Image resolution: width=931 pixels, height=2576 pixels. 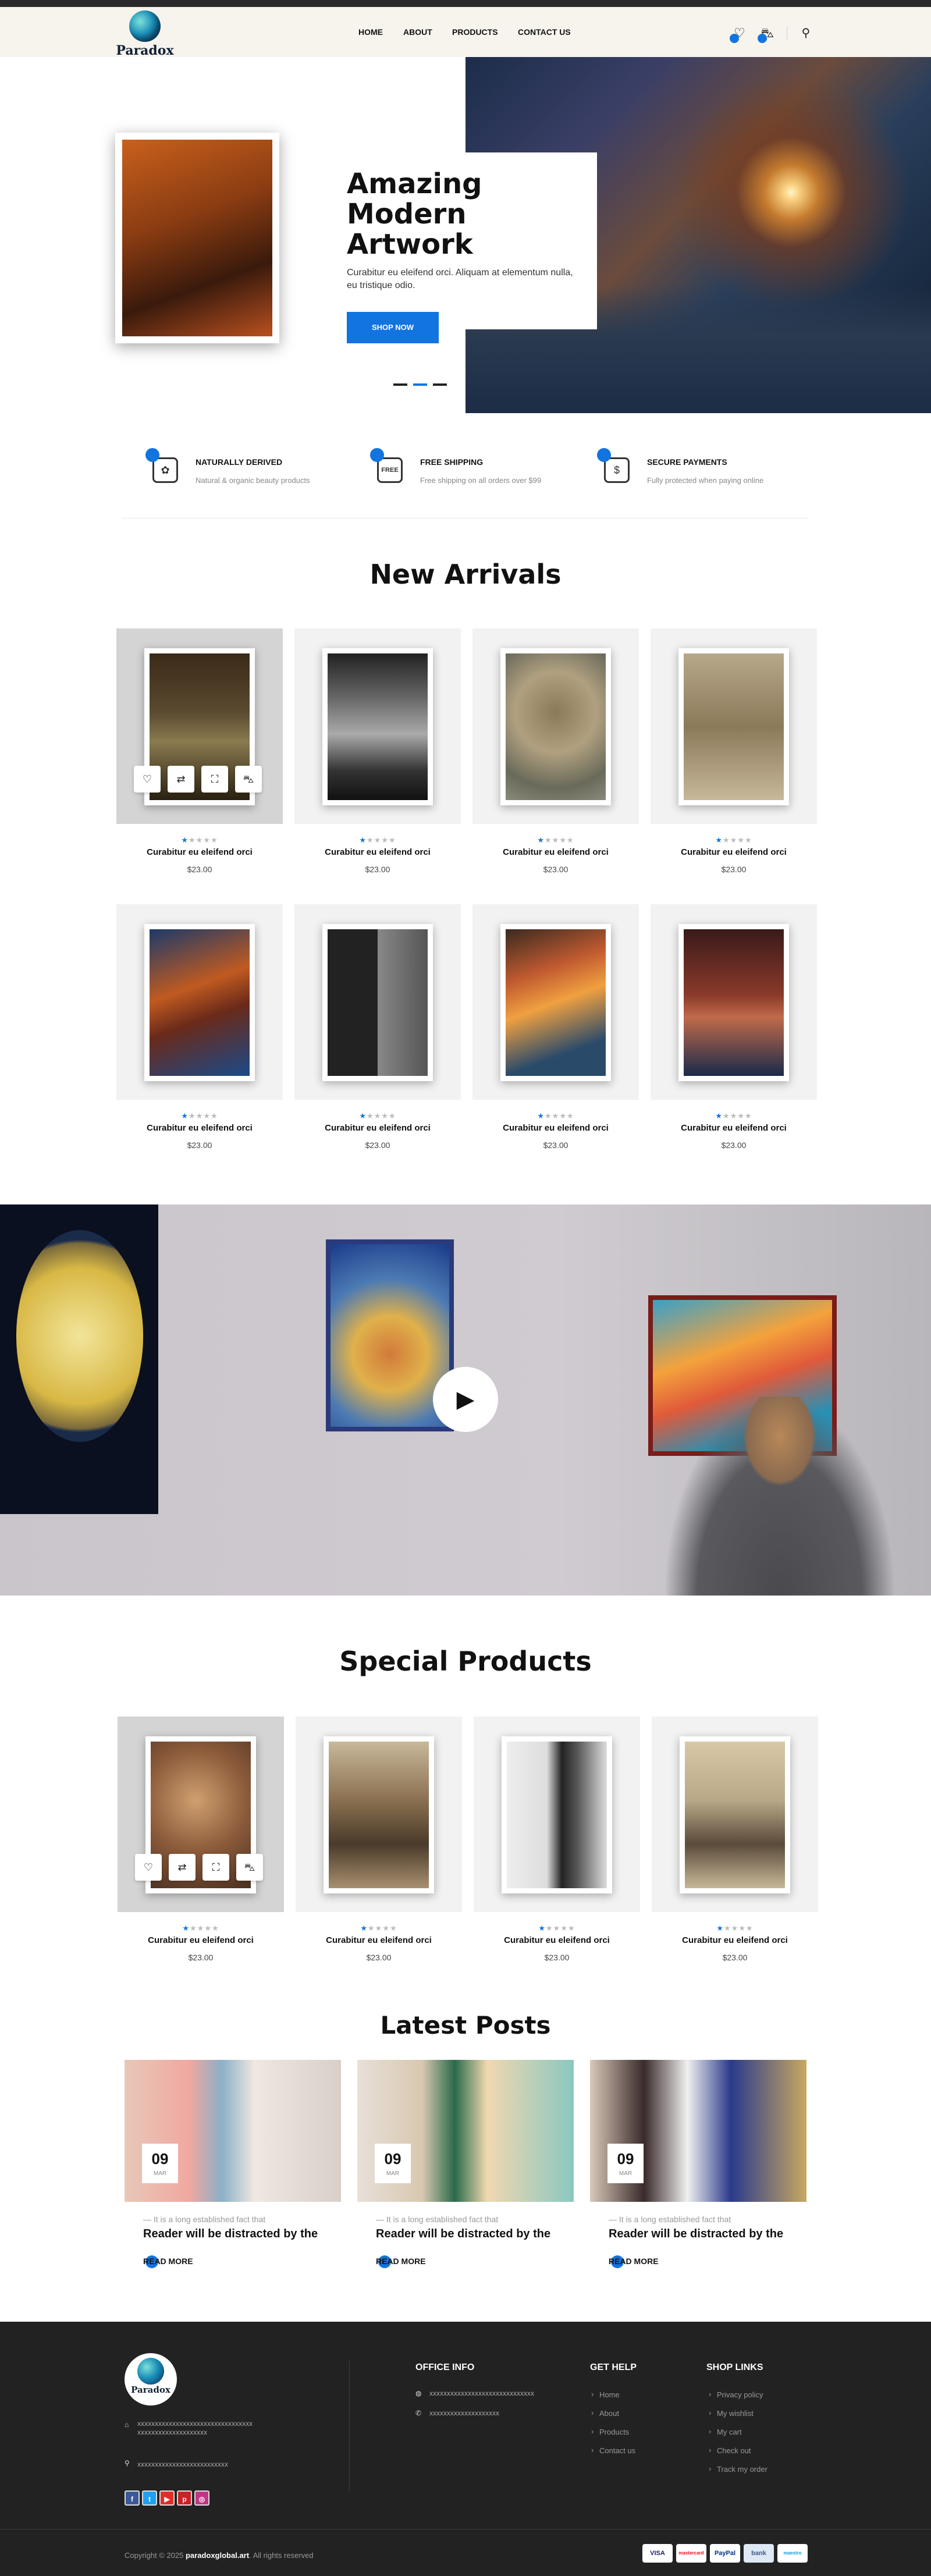 I want to click on globe-logo-icon, so click(x=145, y=26).